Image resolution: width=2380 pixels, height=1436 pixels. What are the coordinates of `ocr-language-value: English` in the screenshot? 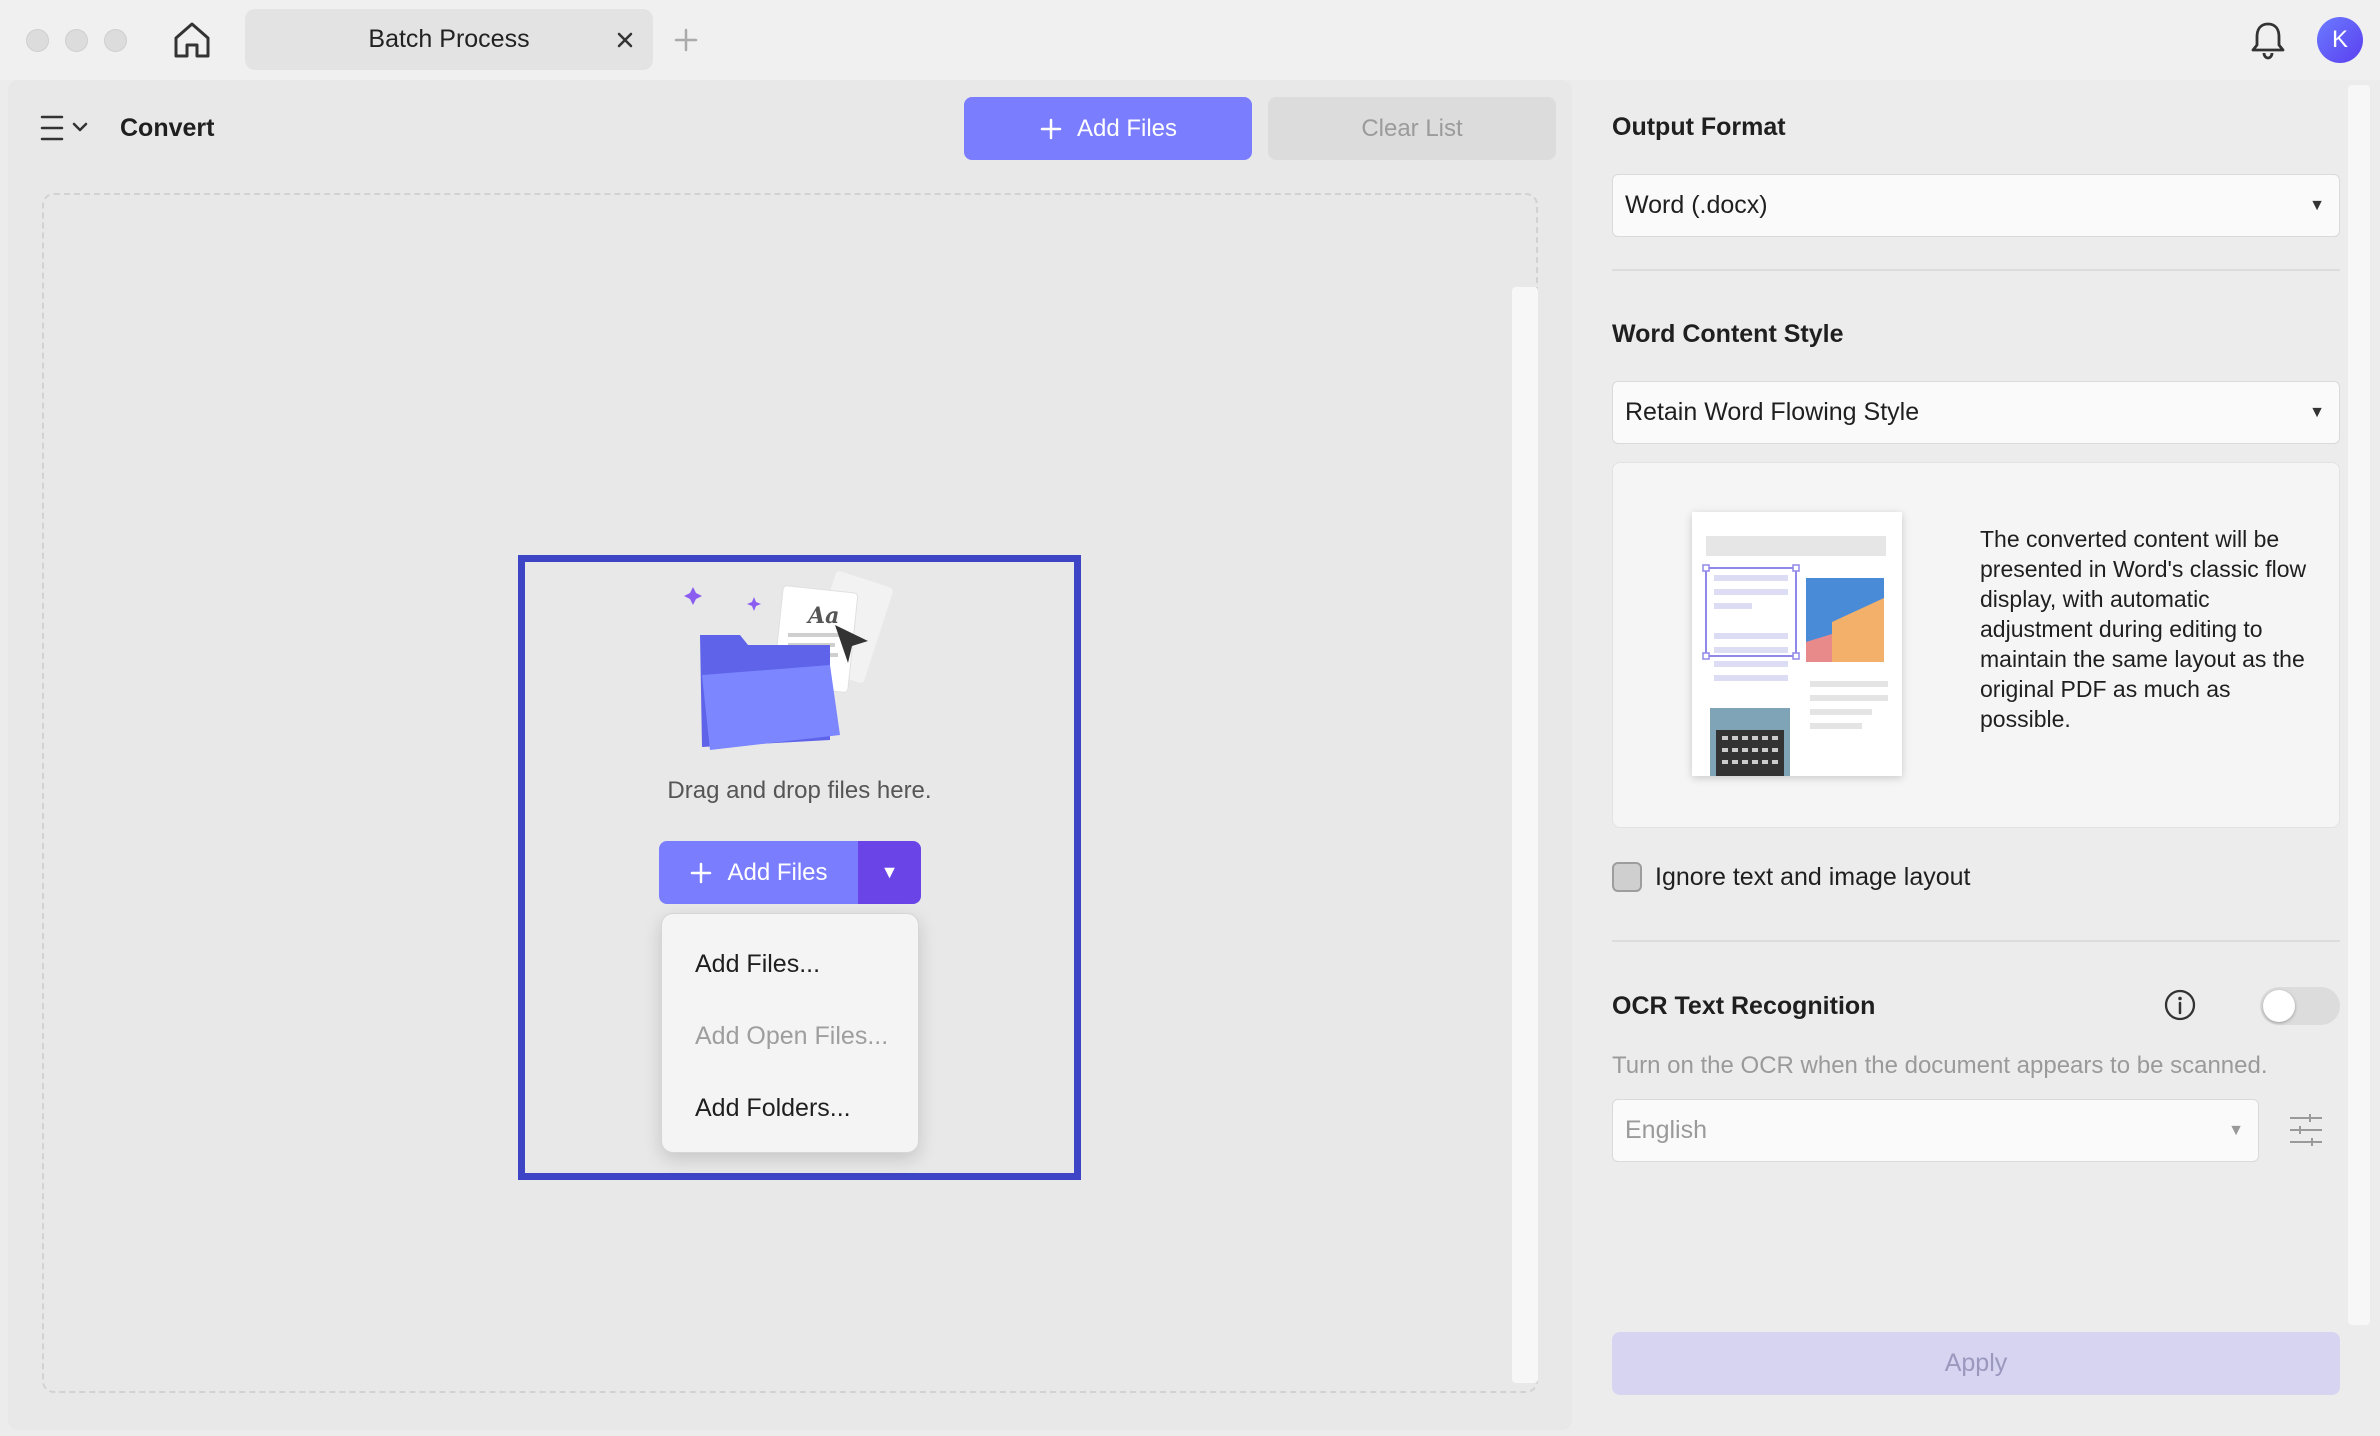 It's located at (1666, 1130).